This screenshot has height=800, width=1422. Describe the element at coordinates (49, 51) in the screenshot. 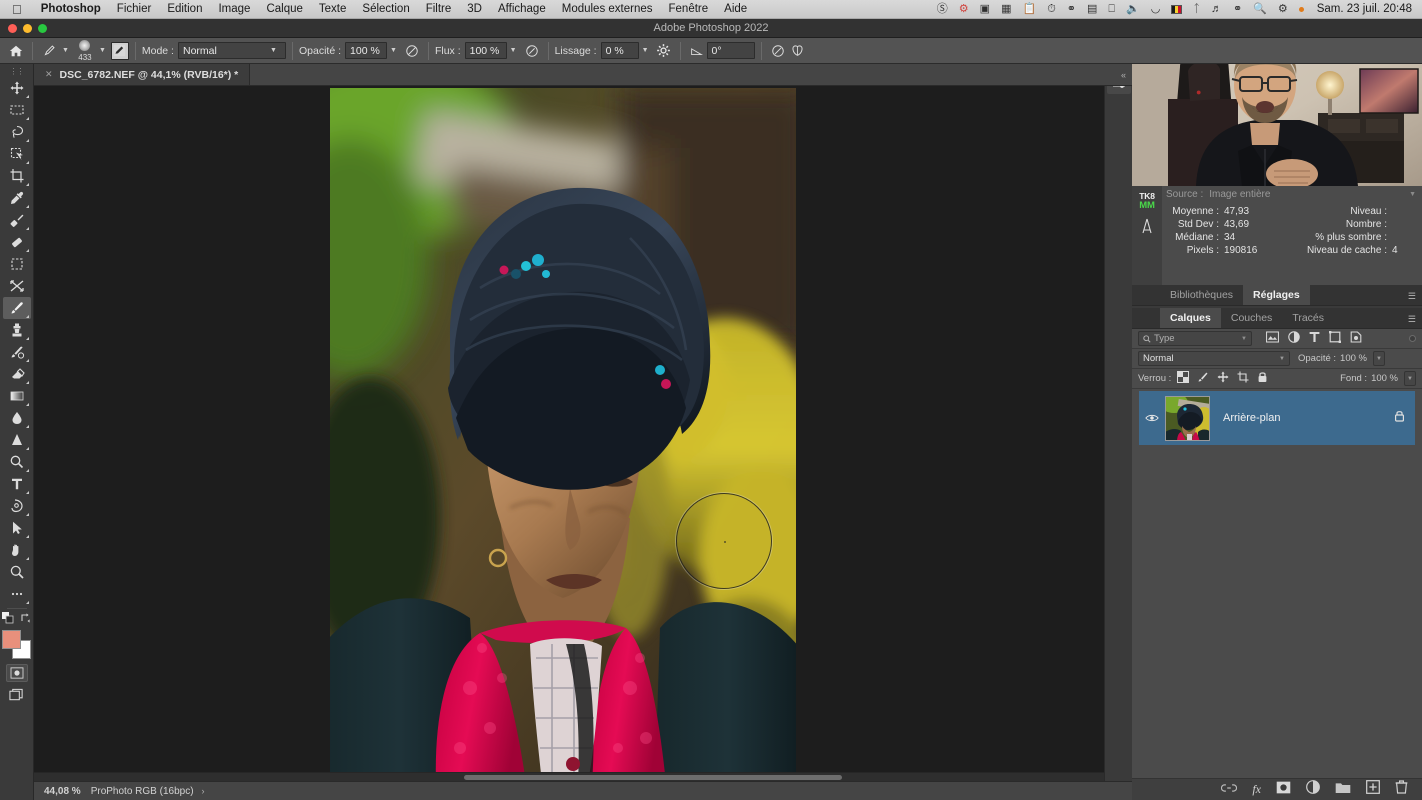

I see `brush-preset-icon` at that location.